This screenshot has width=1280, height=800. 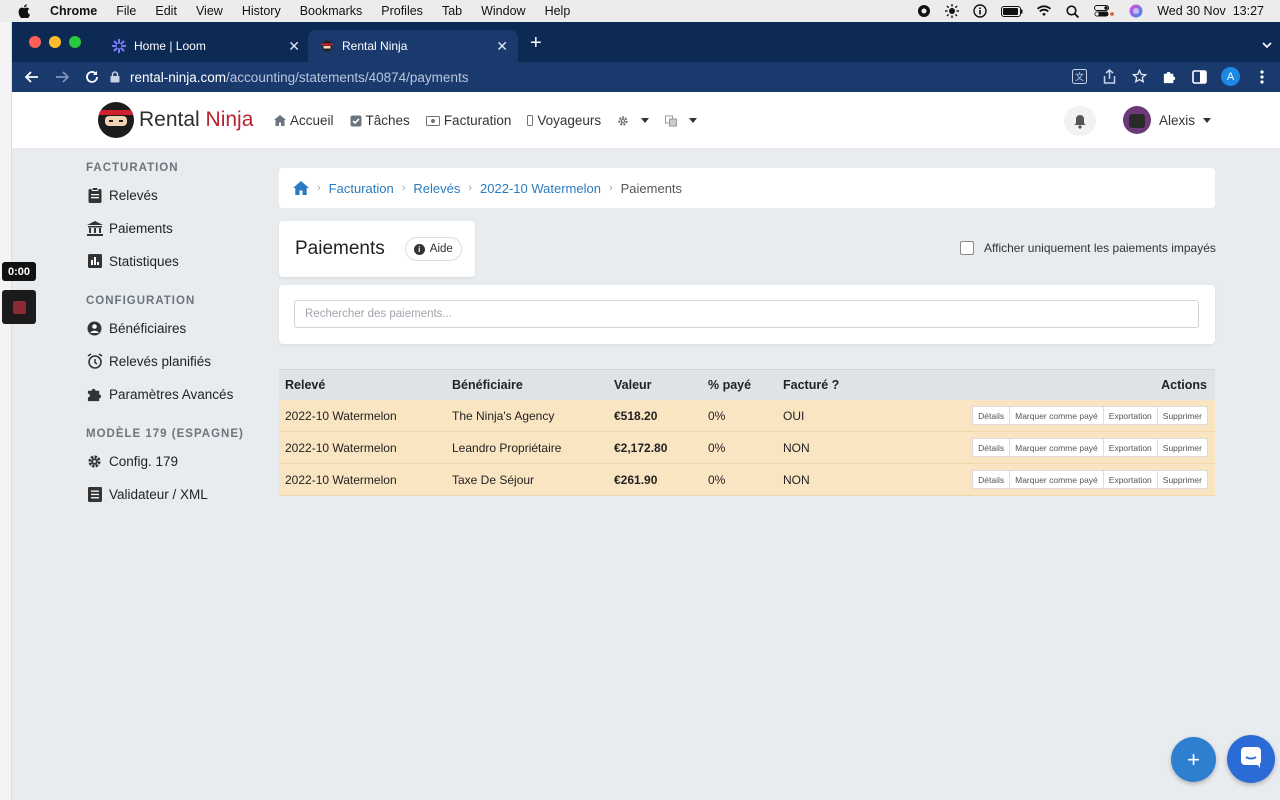 I want to click on chrome-menu-icon, so click(x=1262, y=77).